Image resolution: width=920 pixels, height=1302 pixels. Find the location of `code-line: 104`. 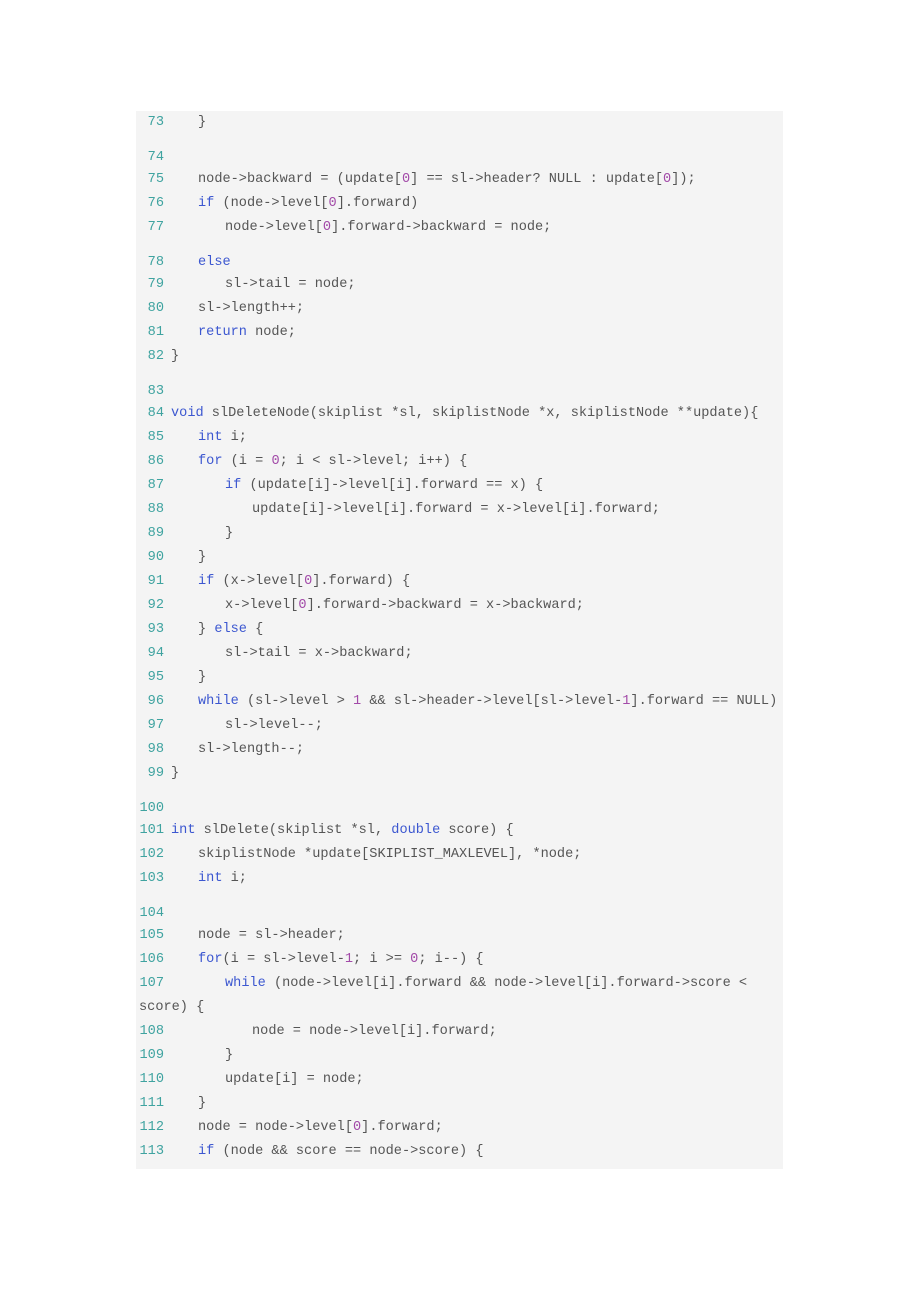

code-line: 104 is located at coordinates (459, 914).